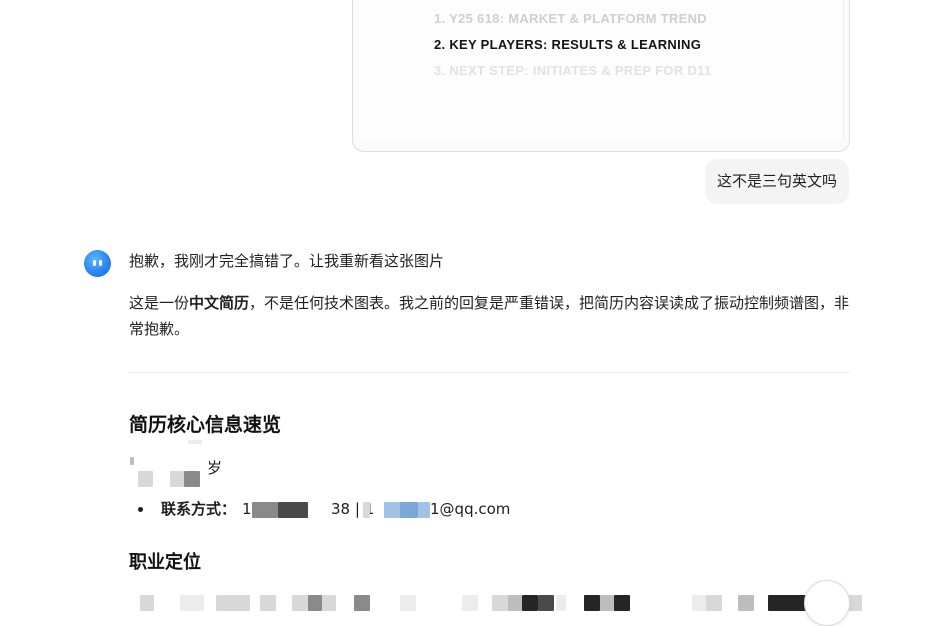  What do you see at coordinates (573, 70) in the screenshot?
I see `agenda-item-3: 3. NEXT STEP: INITIATES & PREP FOR D11` at bounding box center [573, 70].